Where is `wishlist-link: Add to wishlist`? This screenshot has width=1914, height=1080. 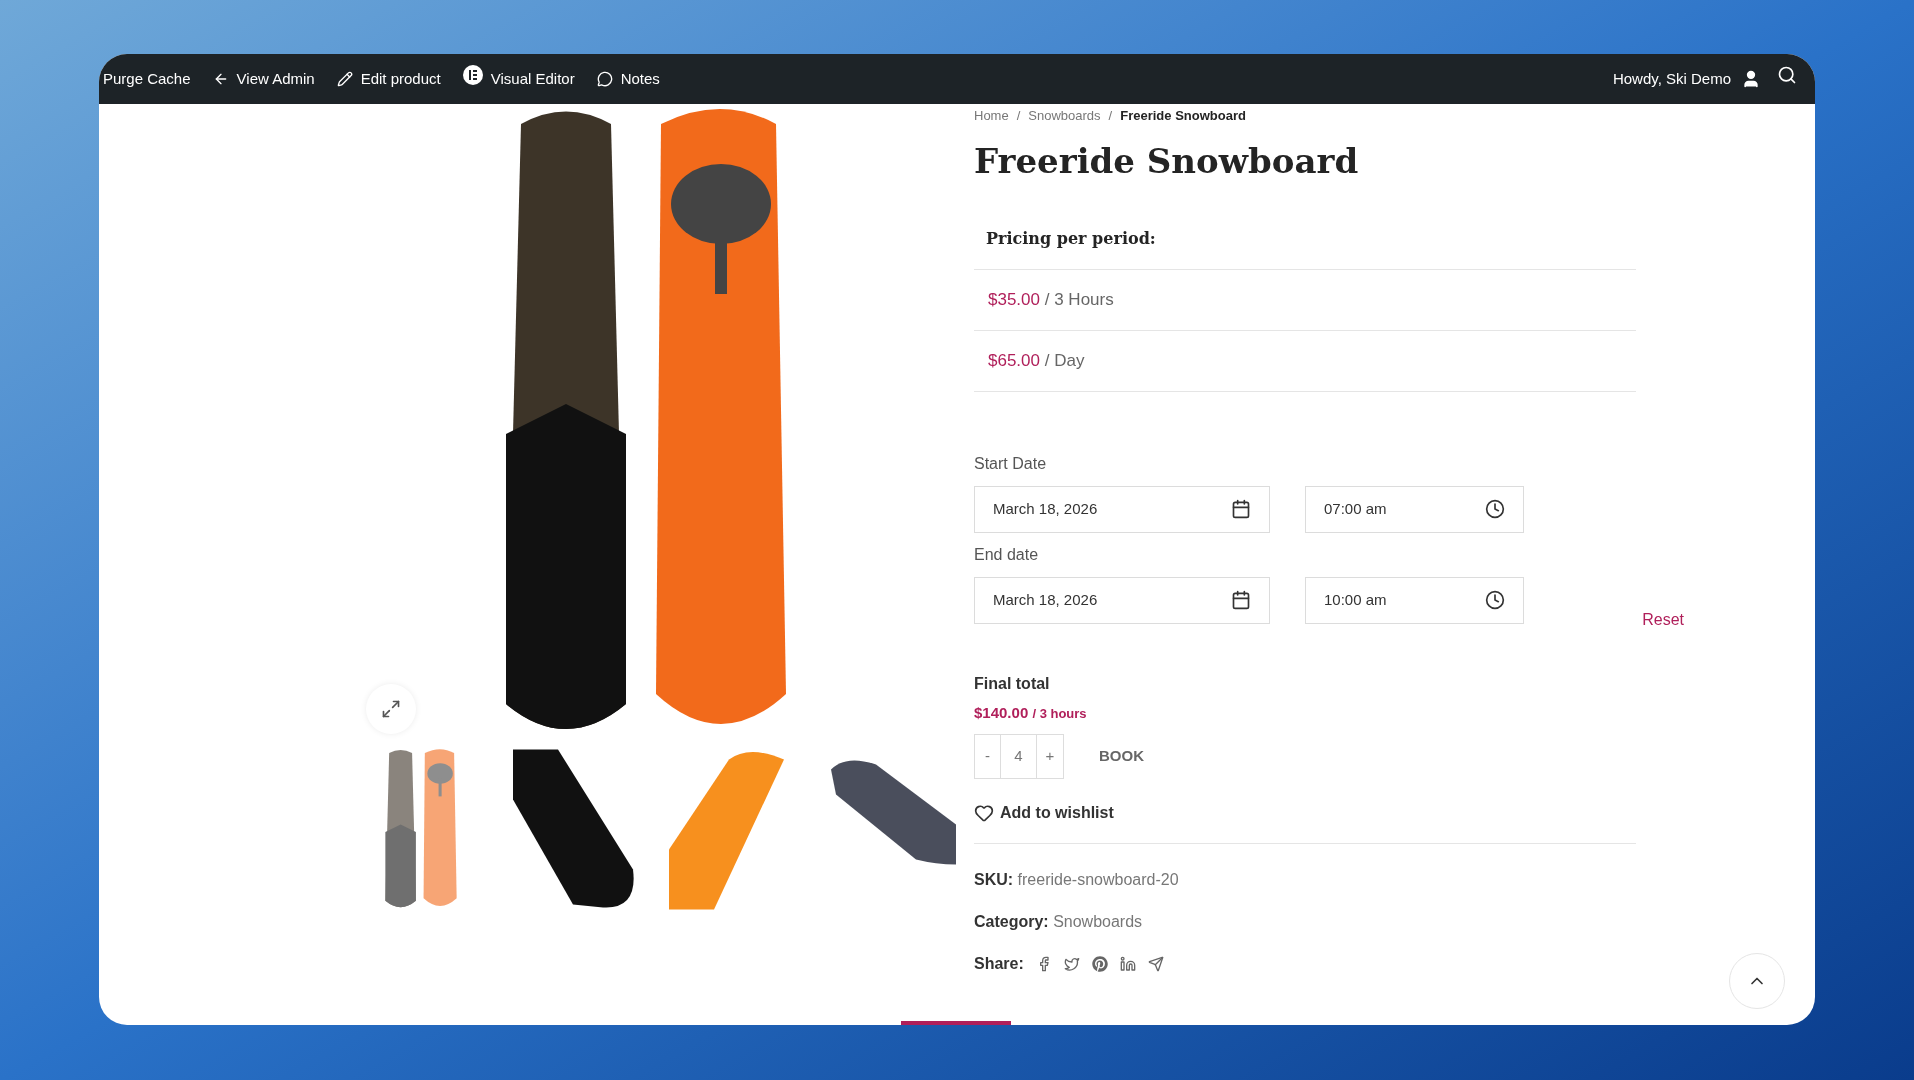 wishlist-link: Add to wishlist is located at coordinates (1394, 813).